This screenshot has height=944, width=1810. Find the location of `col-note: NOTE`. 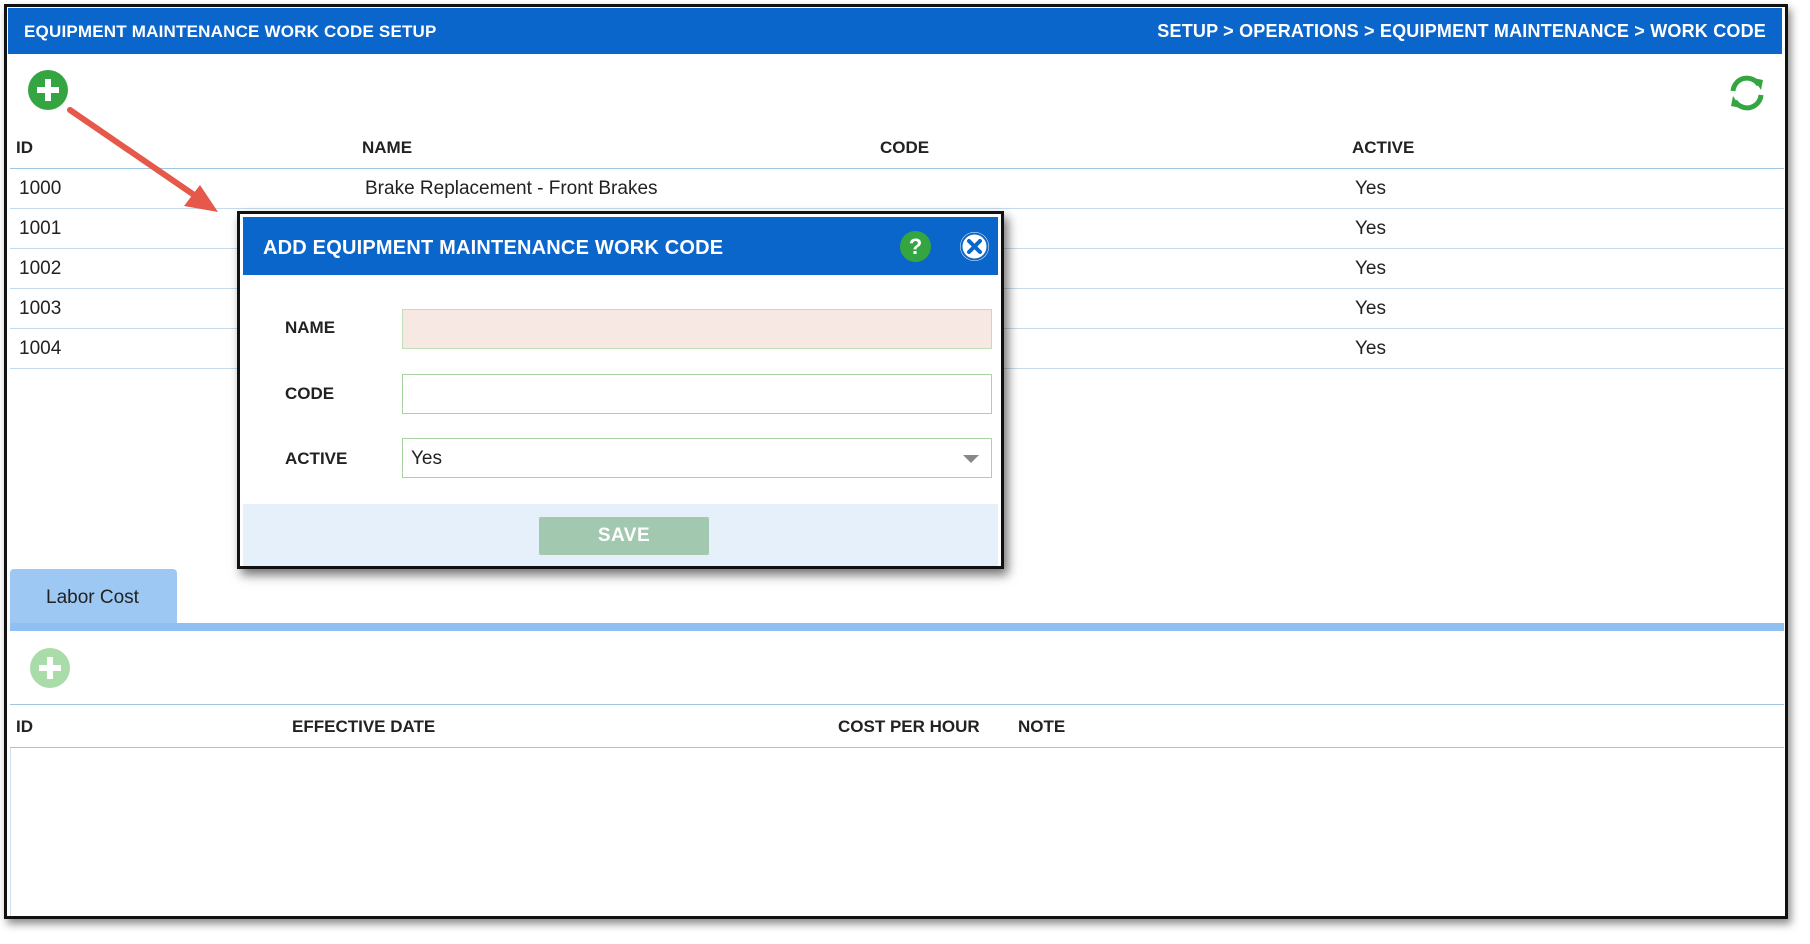

col-note: NOTE is located at coordinates (1041, 727).